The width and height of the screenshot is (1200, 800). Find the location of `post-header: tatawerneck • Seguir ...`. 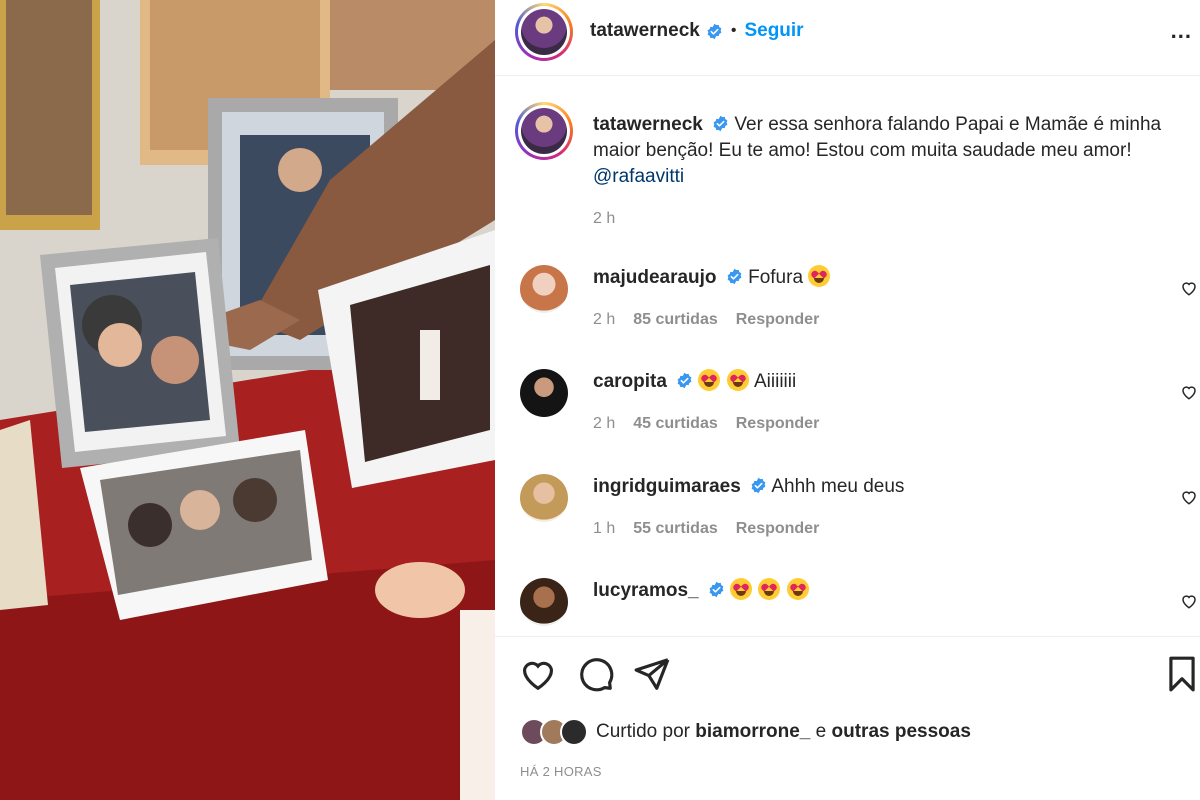

post-header: tatawerneck • Seguir ... is located at coordinates (847, 38).